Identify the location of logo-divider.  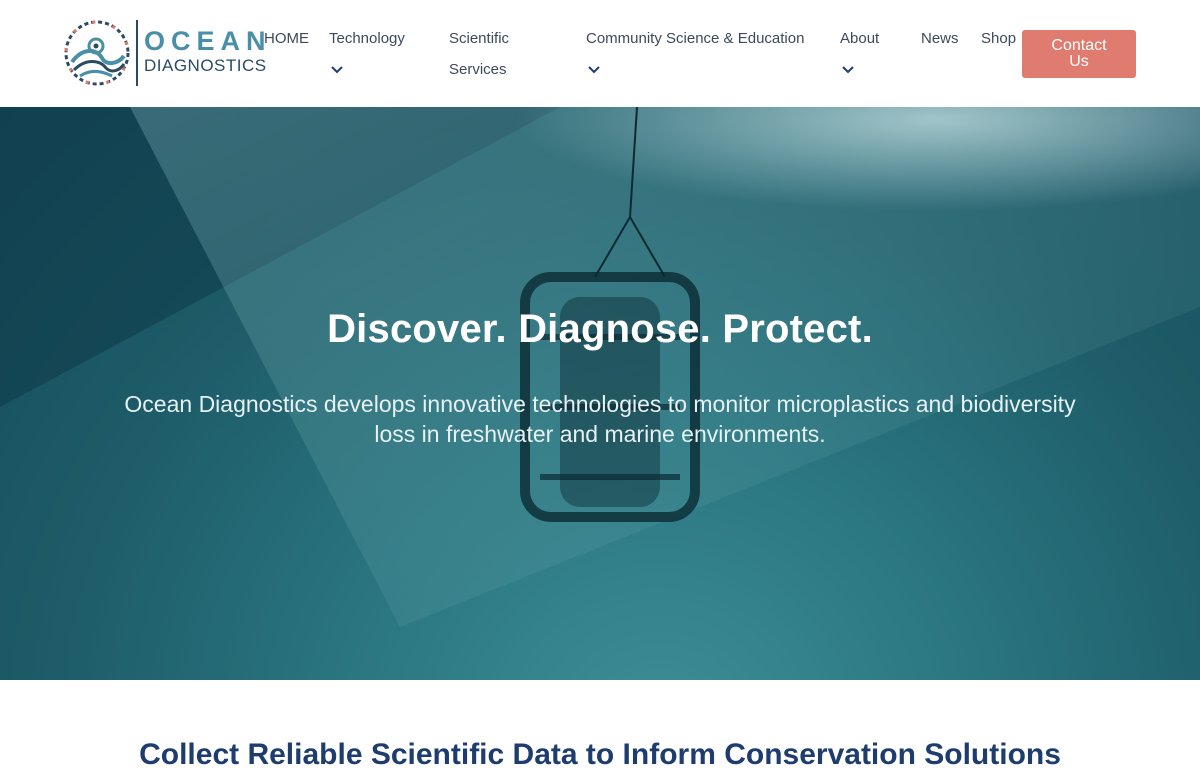
(137, 53).